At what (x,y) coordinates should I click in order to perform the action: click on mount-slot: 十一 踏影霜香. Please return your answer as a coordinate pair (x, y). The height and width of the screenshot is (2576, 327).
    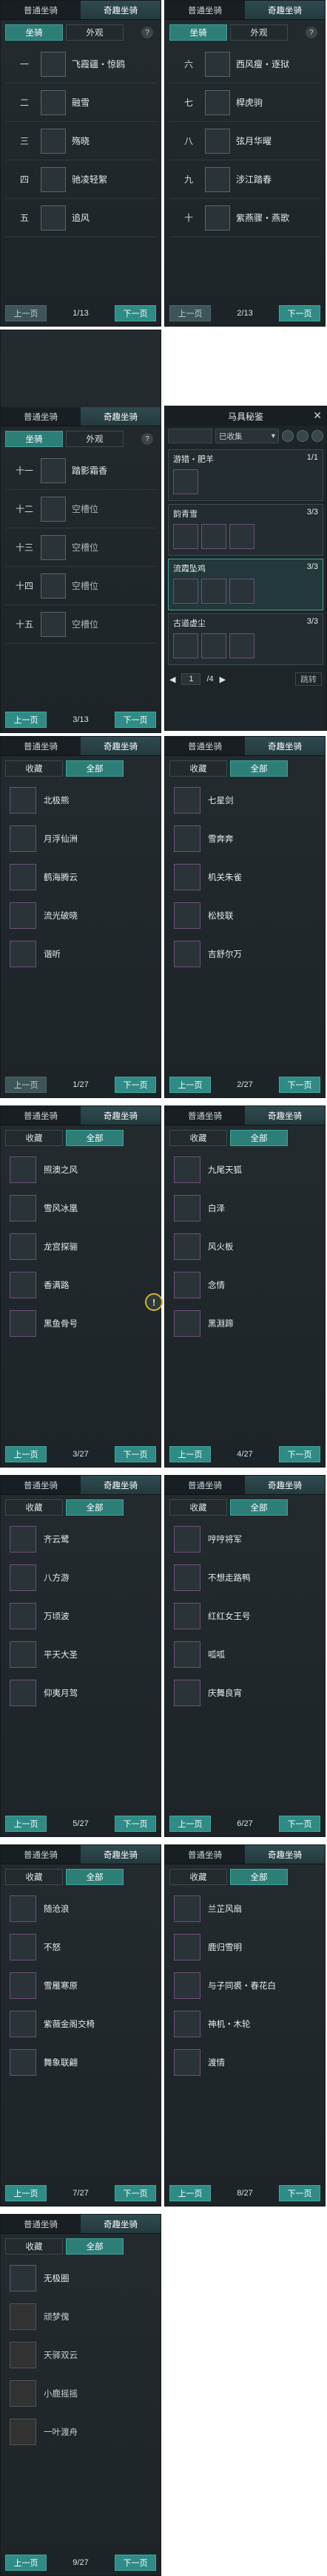
    Looking at the image, I should click on (80, 471).